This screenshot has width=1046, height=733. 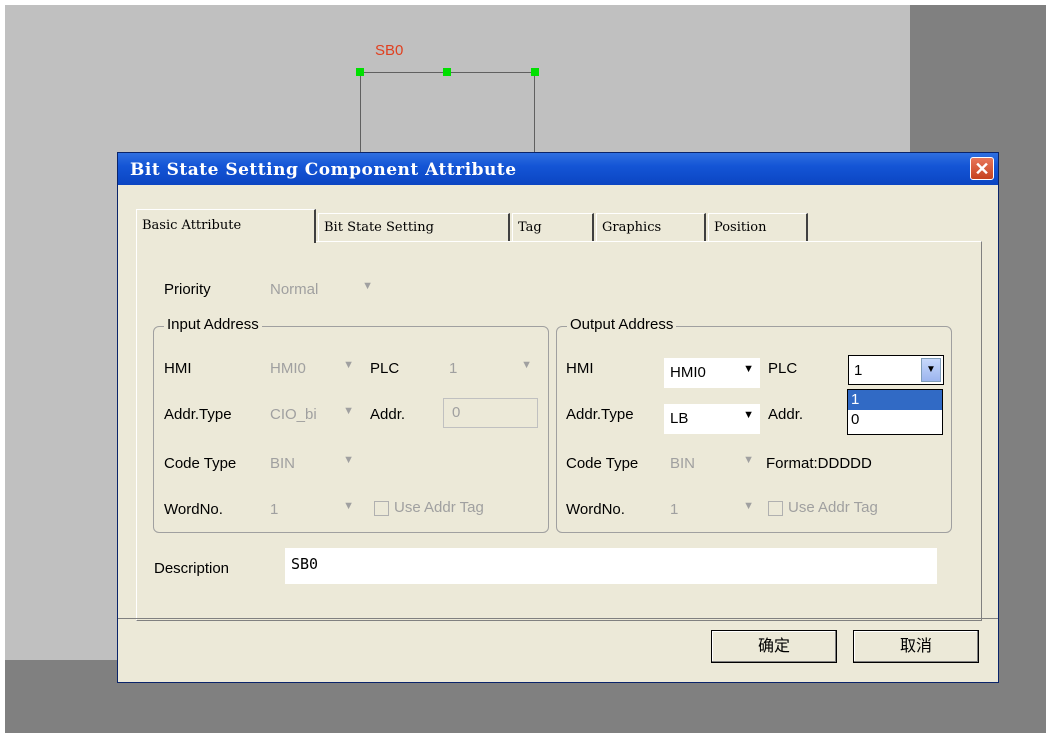 What do you see at coordinates (283, 463) in the screenshot?
I see `input-code-type-value: BIN` at bounding box center [283, 463].